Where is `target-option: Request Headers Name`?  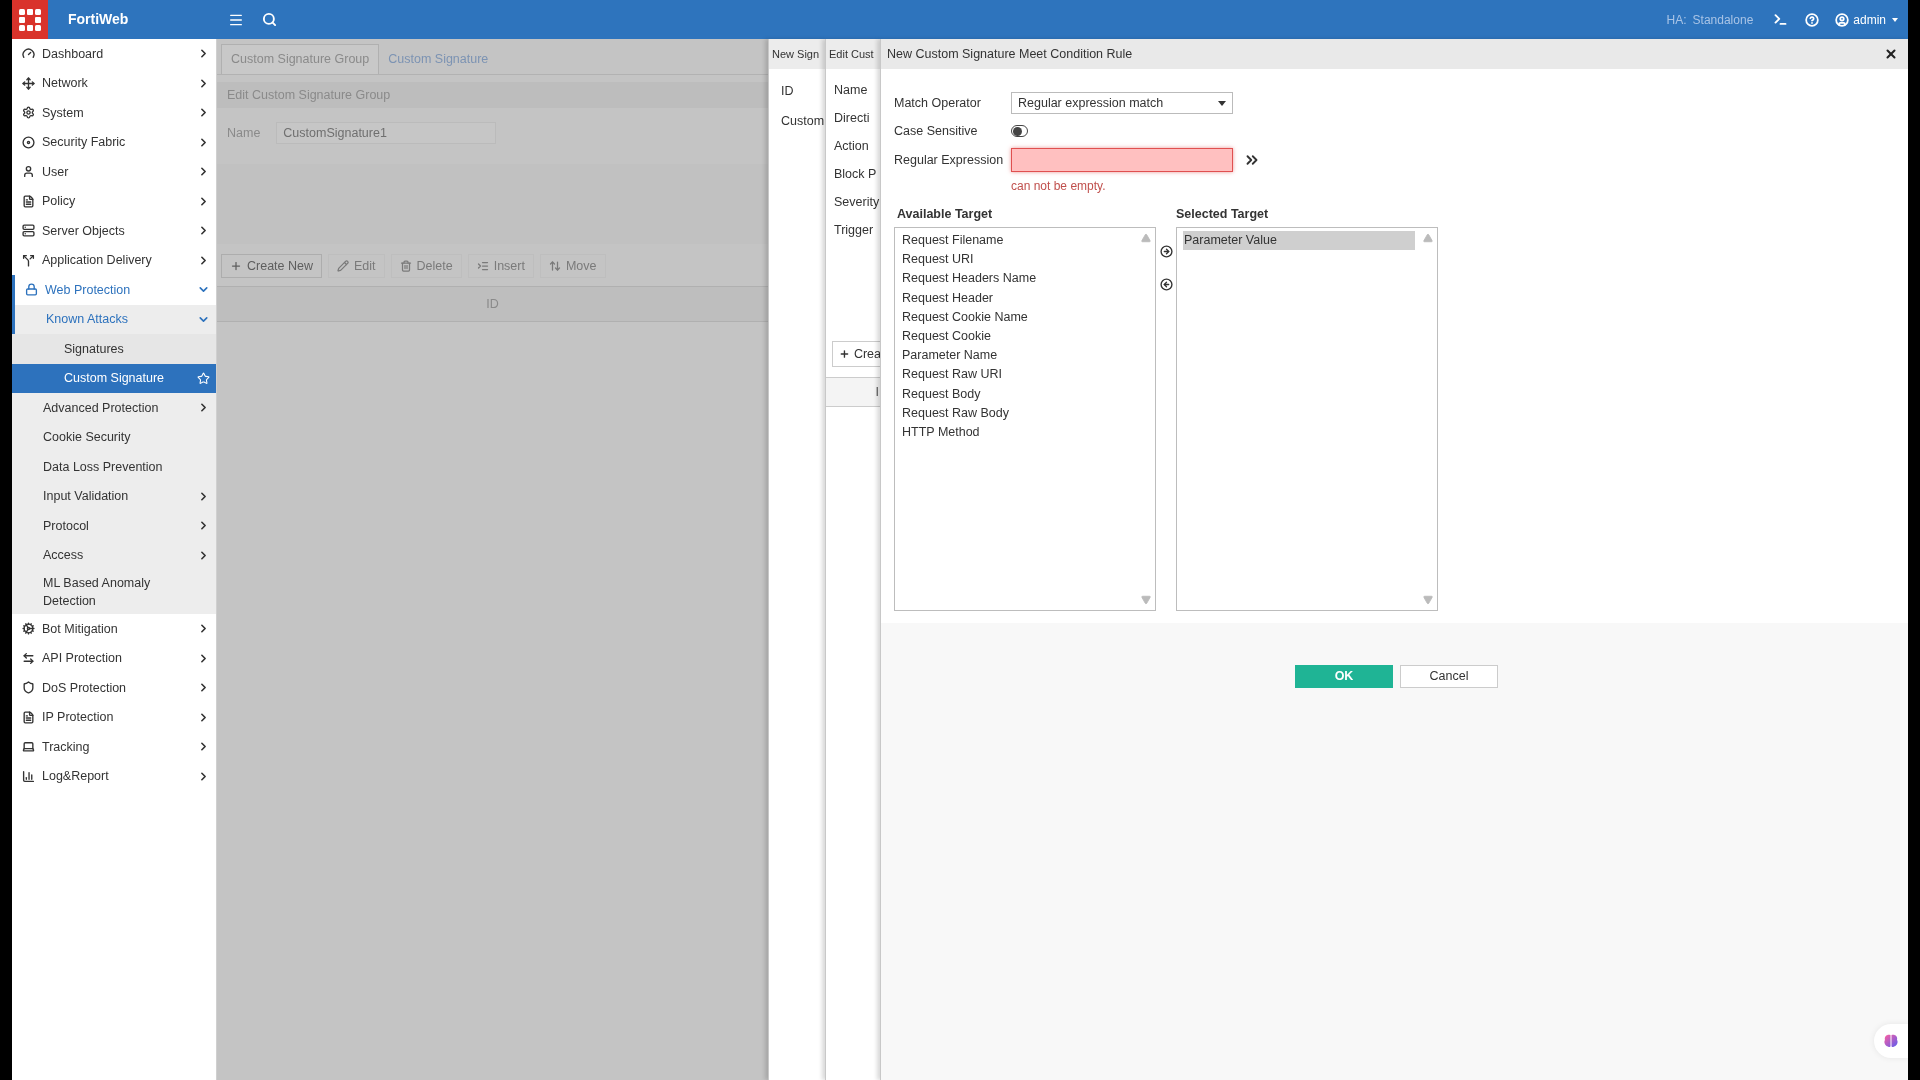
target-option: Request Headers Name is located at coordinates (1017, 279).